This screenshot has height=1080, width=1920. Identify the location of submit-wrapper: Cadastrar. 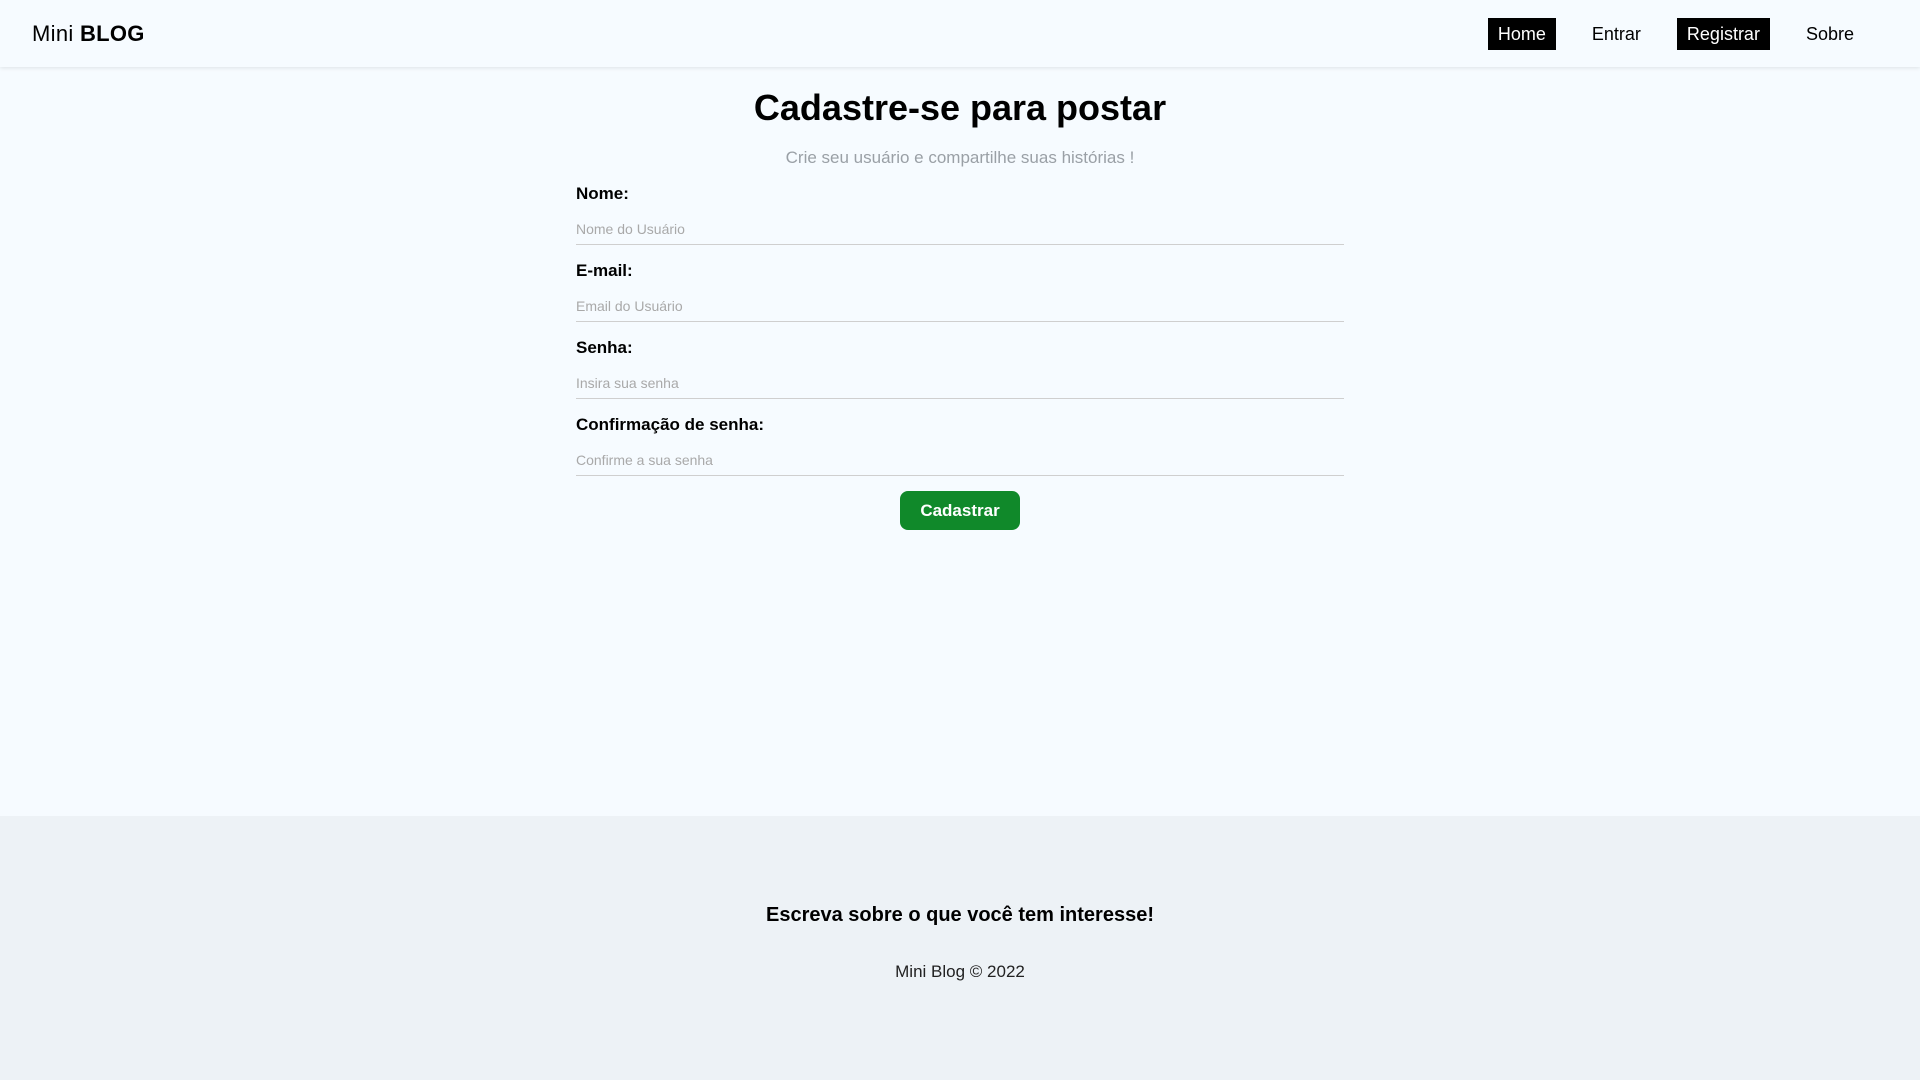
(960, 510).